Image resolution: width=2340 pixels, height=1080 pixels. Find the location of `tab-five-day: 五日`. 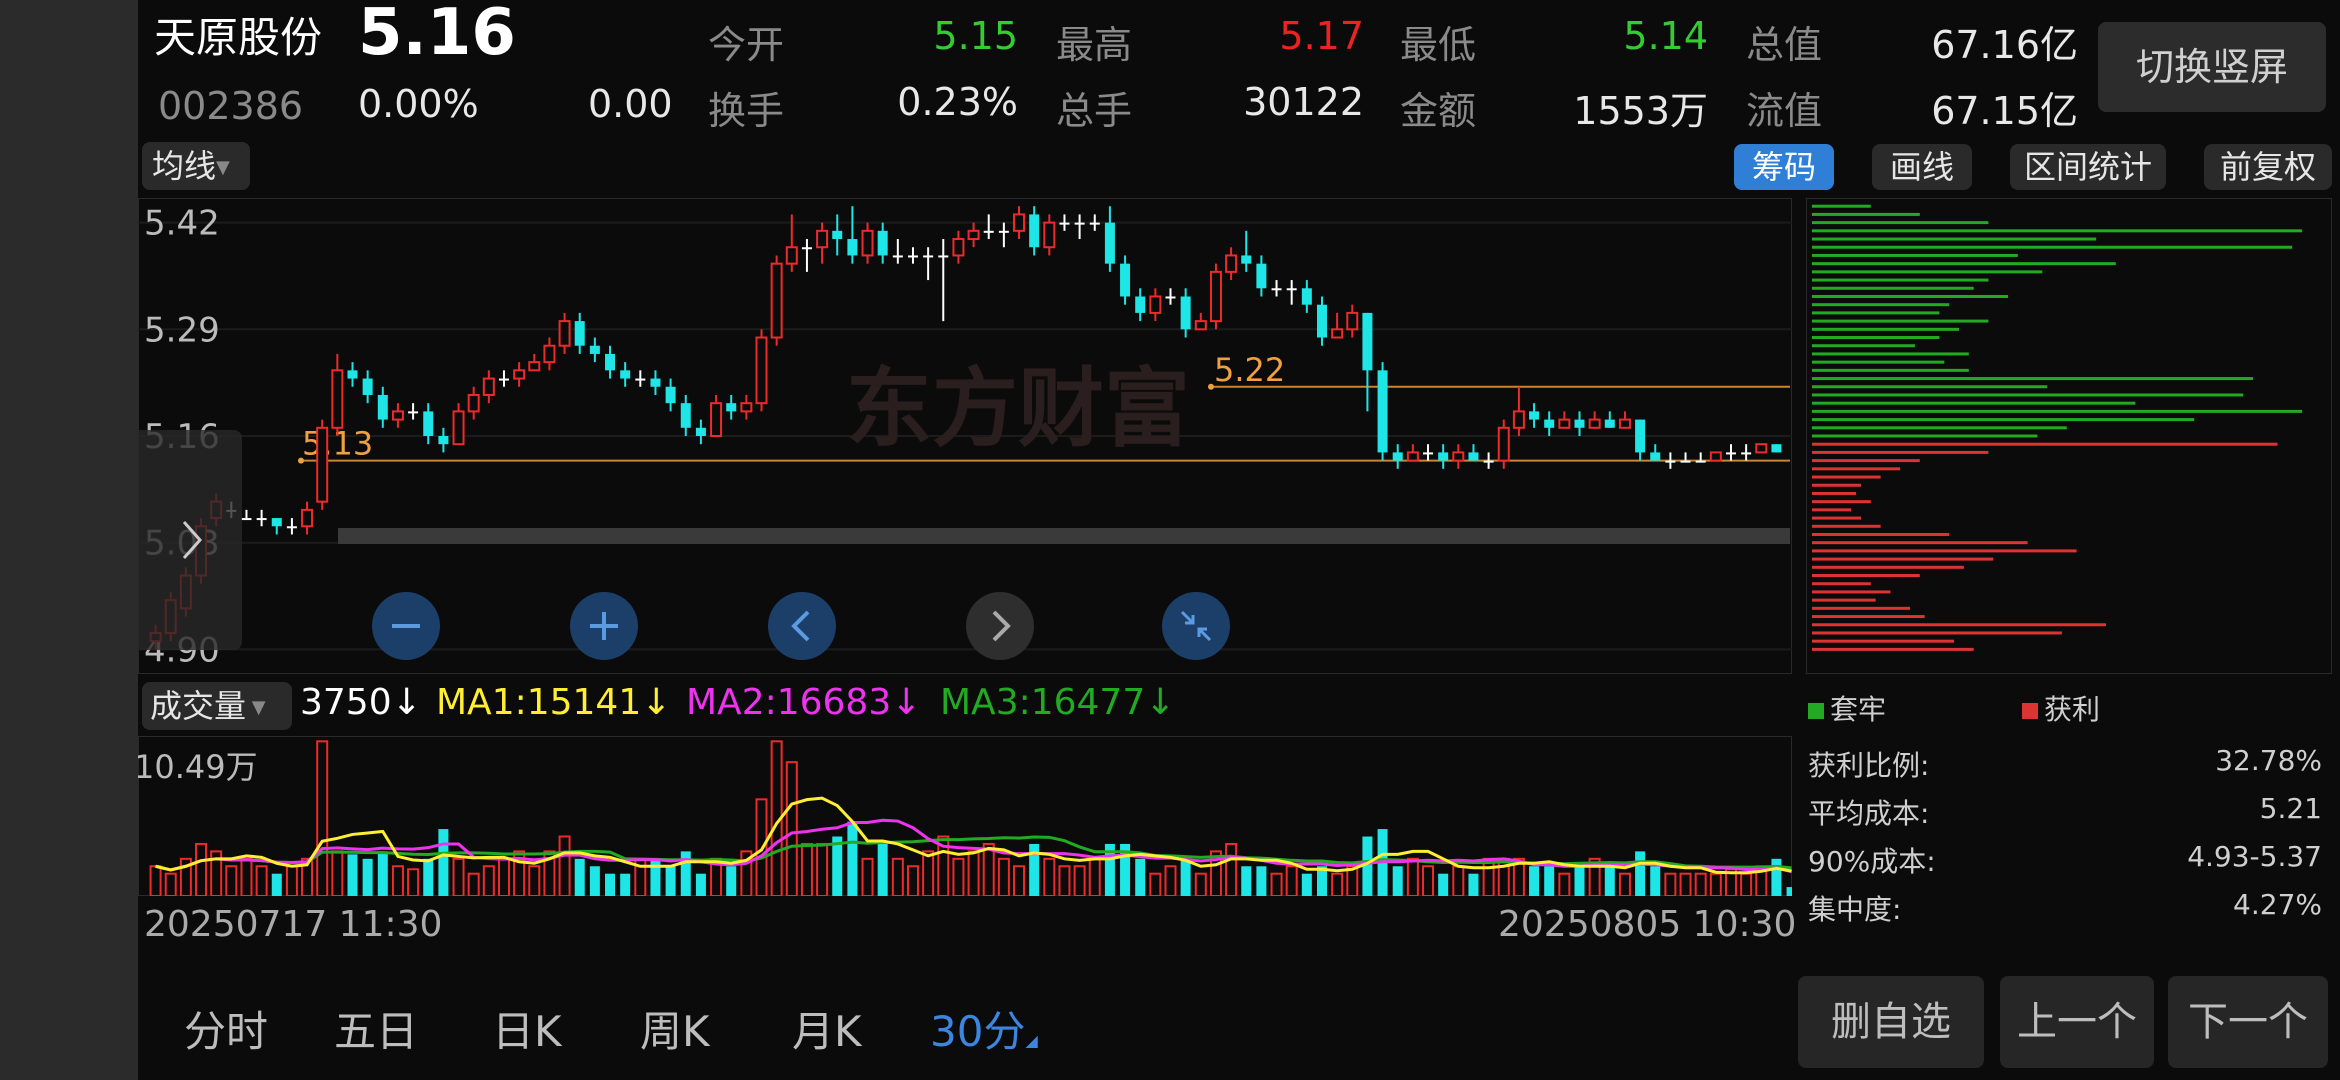

tab-five-day: 五日 is located at coordinates (376, 1028).